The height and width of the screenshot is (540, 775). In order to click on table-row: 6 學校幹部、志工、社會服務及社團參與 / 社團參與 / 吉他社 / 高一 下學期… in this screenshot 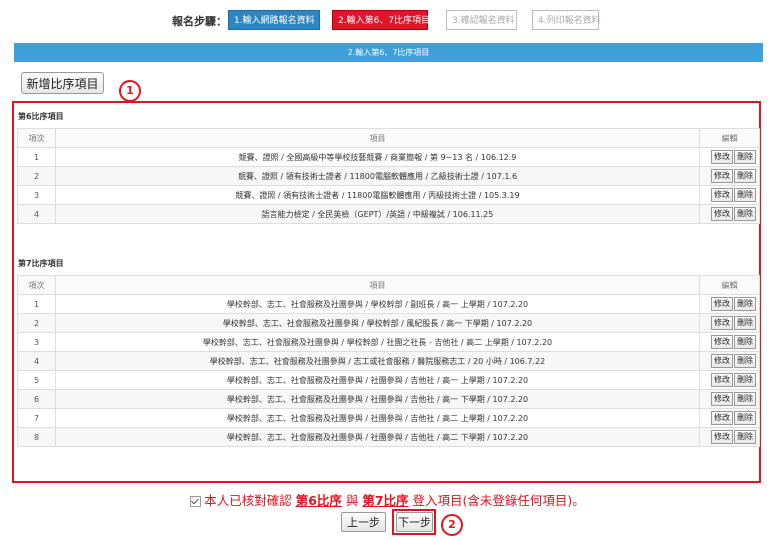, I will do `click(388, 399)`.